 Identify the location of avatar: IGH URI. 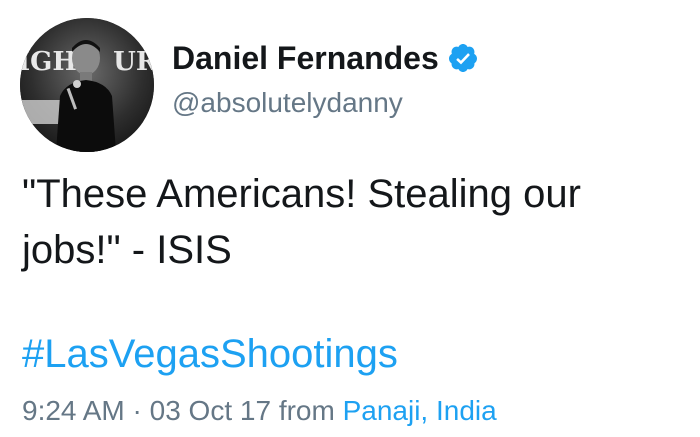
(87, 85).